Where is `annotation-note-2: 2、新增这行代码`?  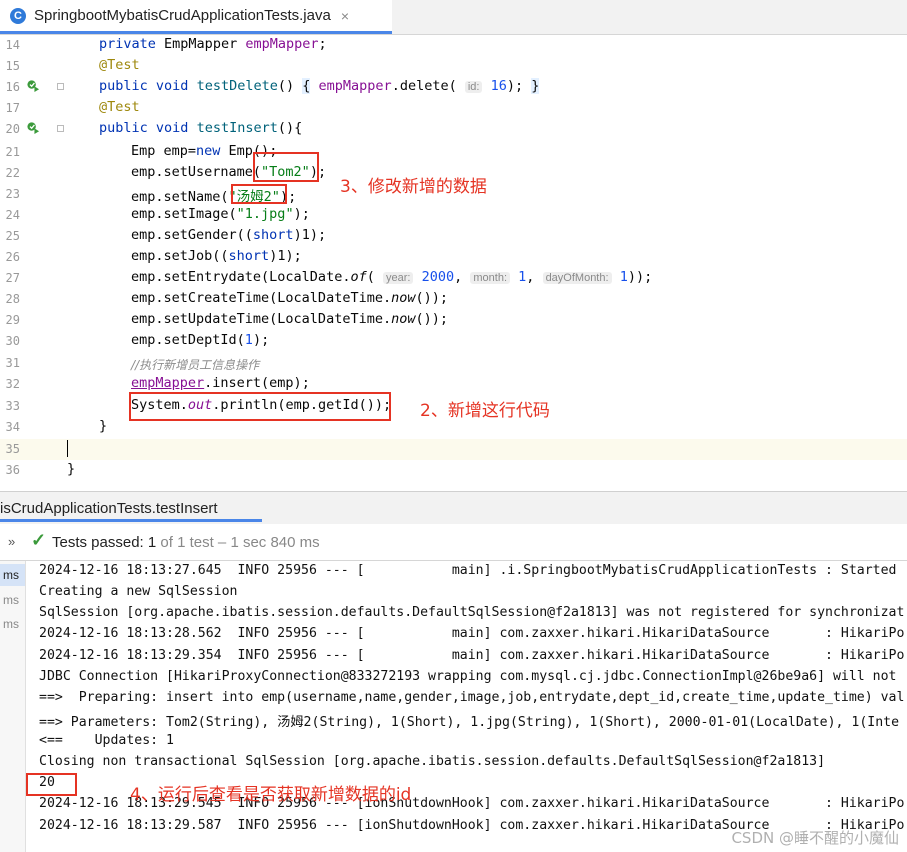 annotation-note-2: 2、新增这行代码 is located at coordinates (485, 411).